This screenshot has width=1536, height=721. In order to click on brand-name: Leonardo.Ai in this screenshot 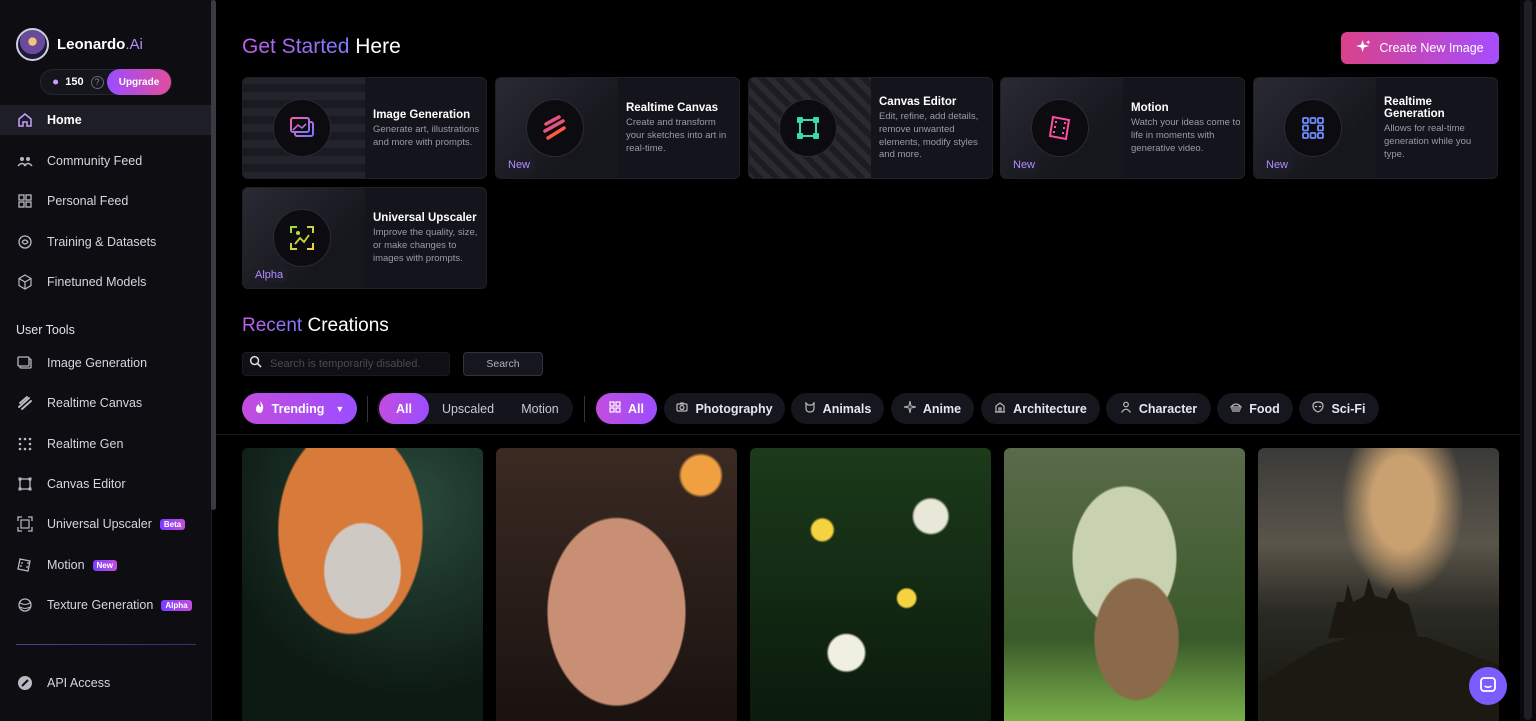, I will do `click(100, 44)`.